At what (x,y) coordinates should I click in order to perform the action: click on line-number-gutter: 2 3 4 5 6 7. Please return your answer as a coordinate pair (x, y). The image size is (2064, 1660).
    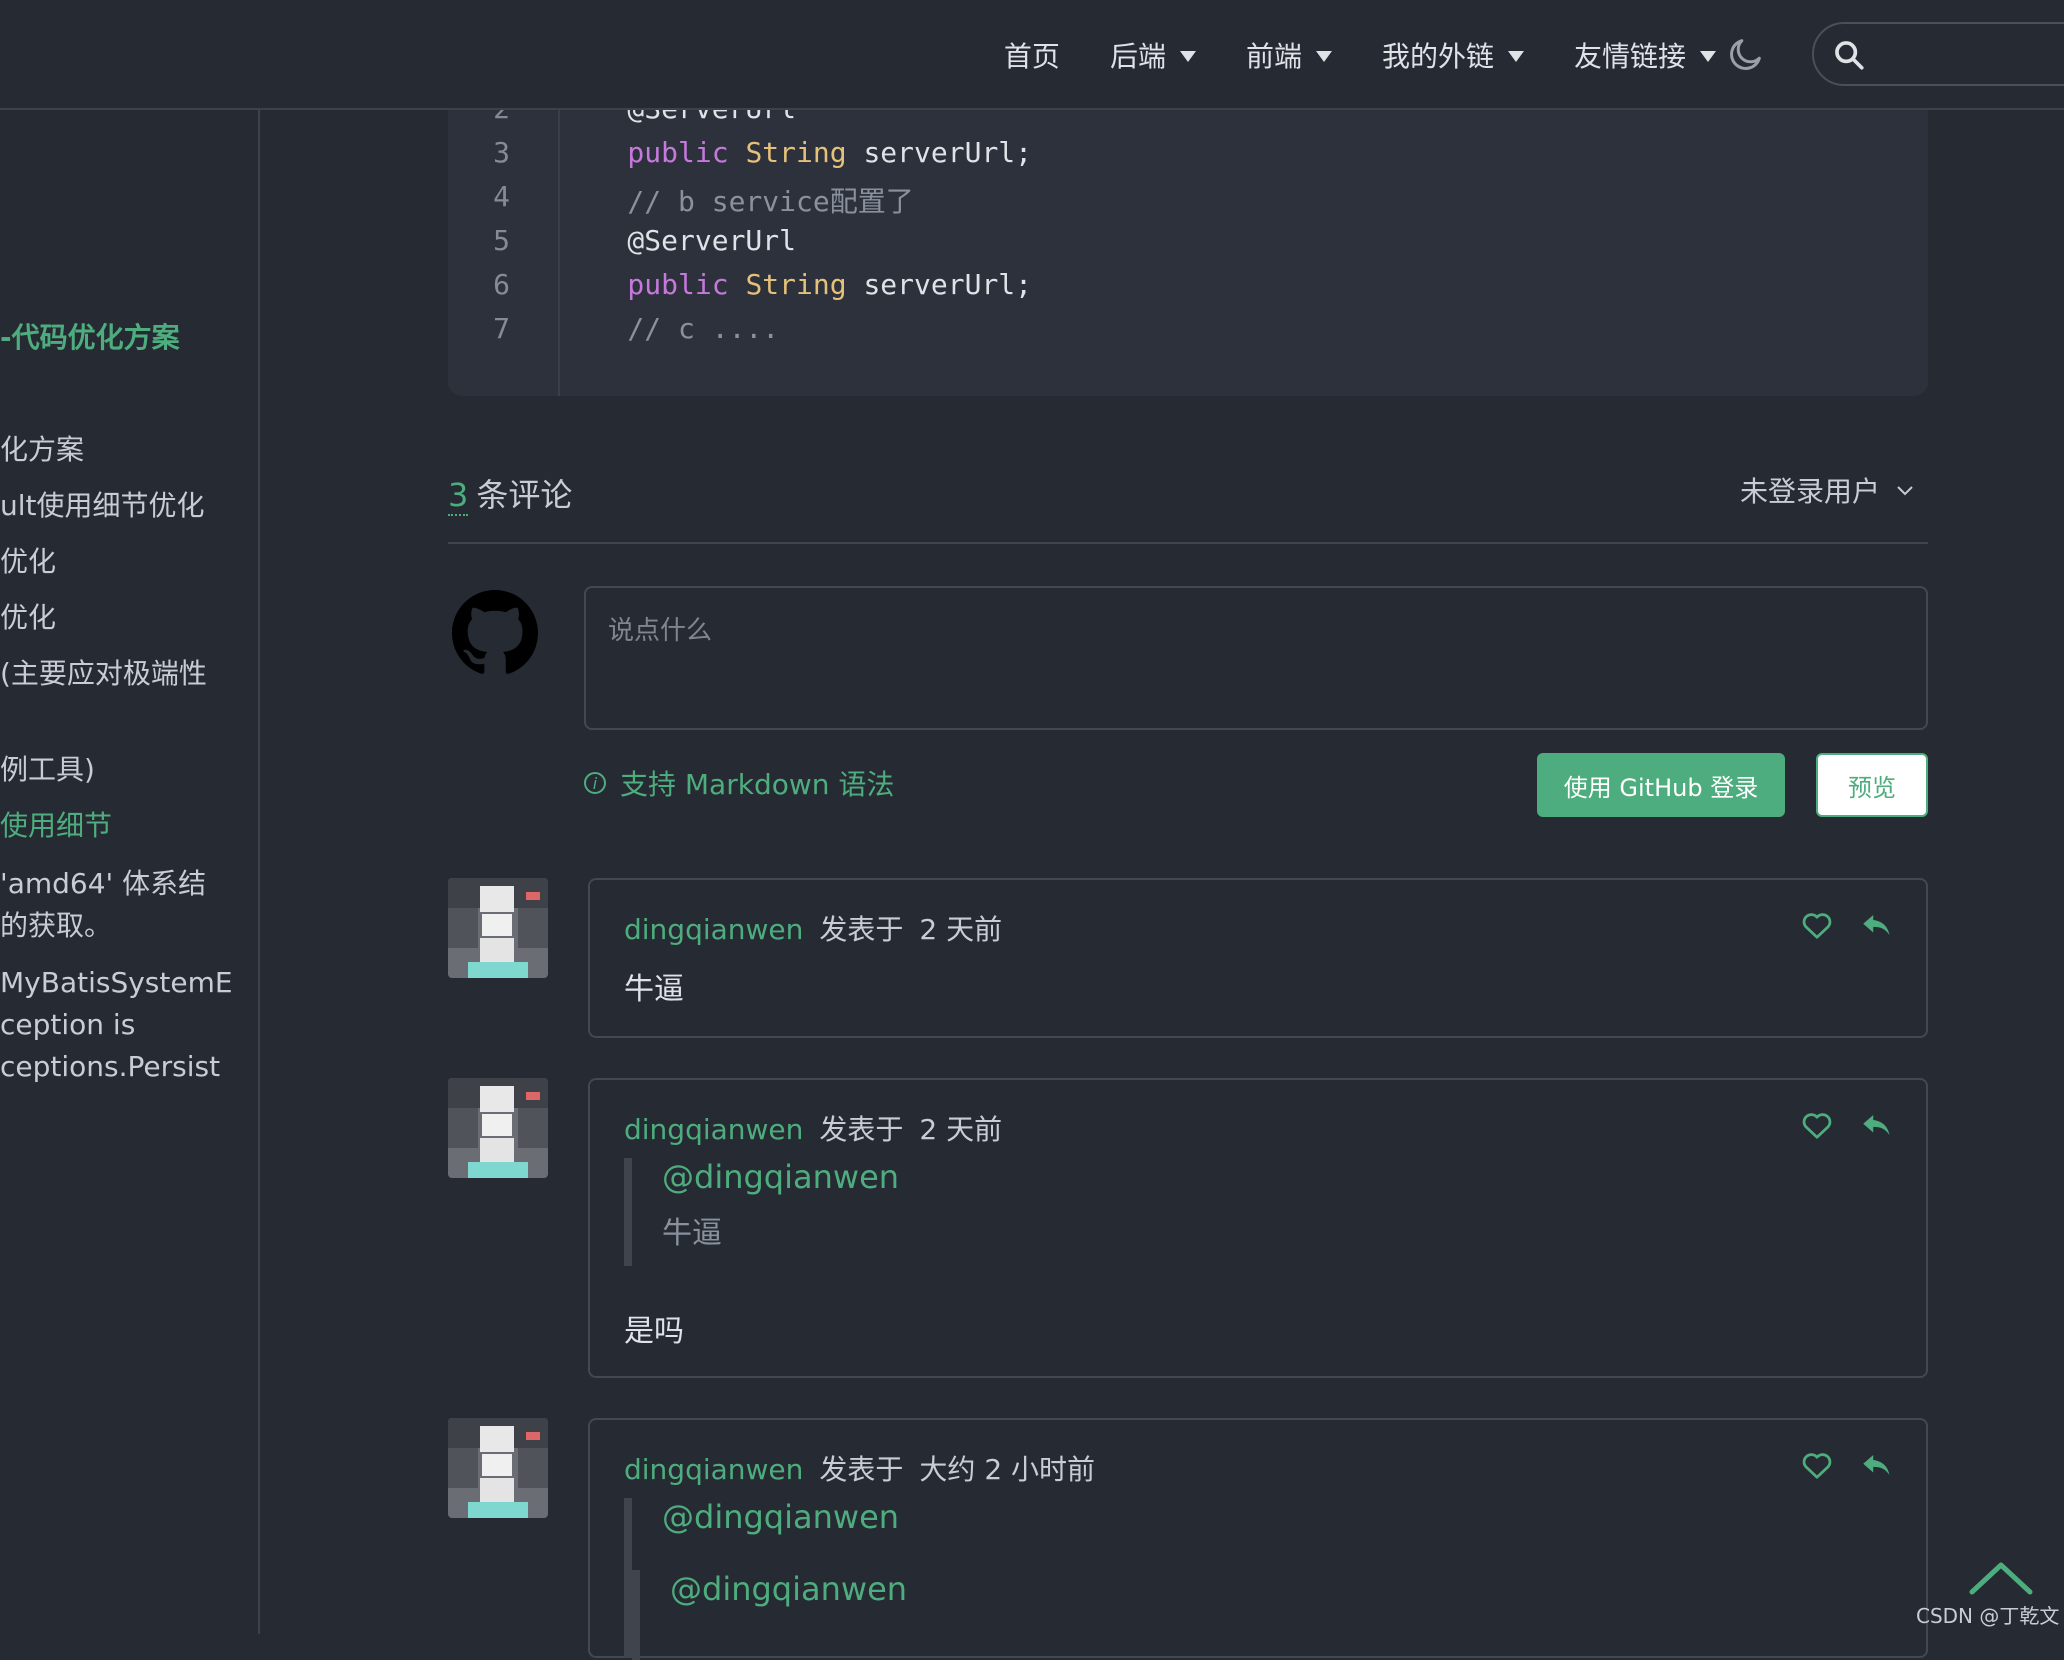
    Looking at the image, I should click on (504, 253).